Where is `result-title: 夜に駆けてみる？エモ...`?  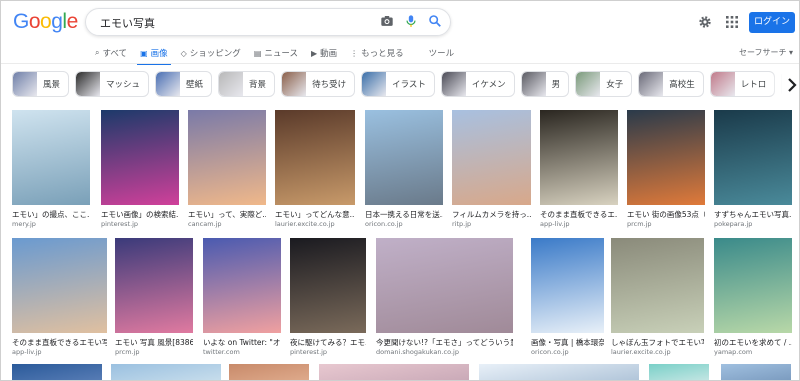
result-title: 夜に駆けてみる？エモ... is located at coordinates (328, 342).